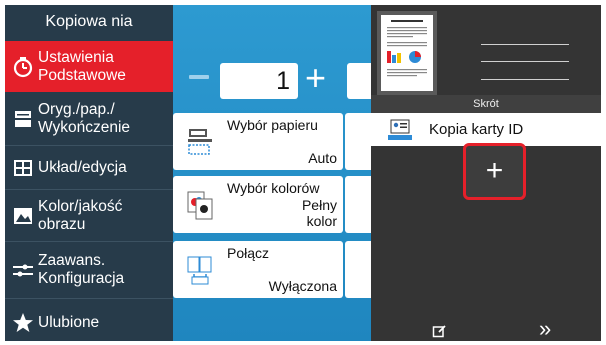 This screenshot has width=606, height=345. What do you see at coordinates (89, 215) in the screenshot?
I see `sidebar-item-color-quality: Kolor/jakość obrazu` at bounding box center [89, 215].